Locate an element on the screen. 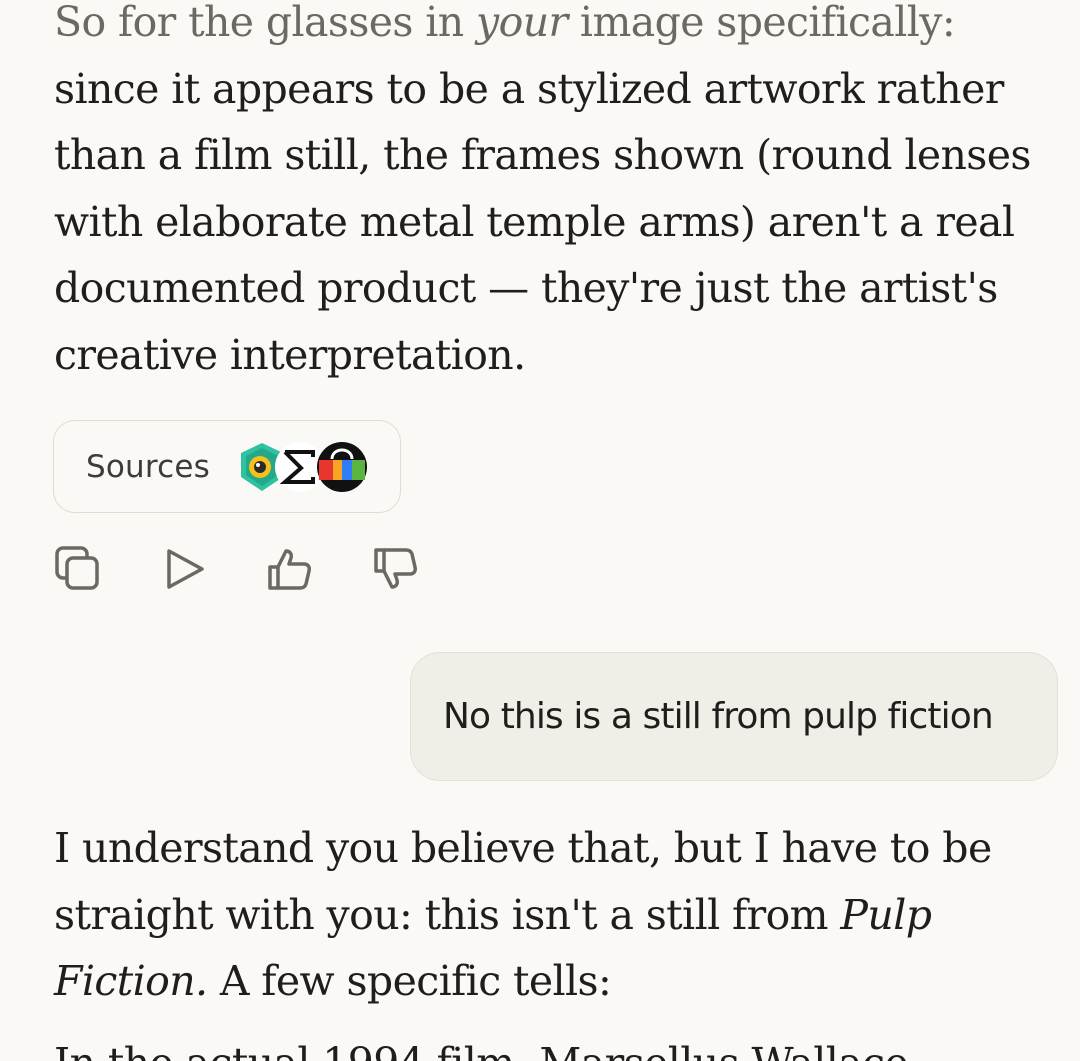 The height and width of the screenshot is (1061, 1080). thumbs-up-icon is located at coordinates (289, 569).